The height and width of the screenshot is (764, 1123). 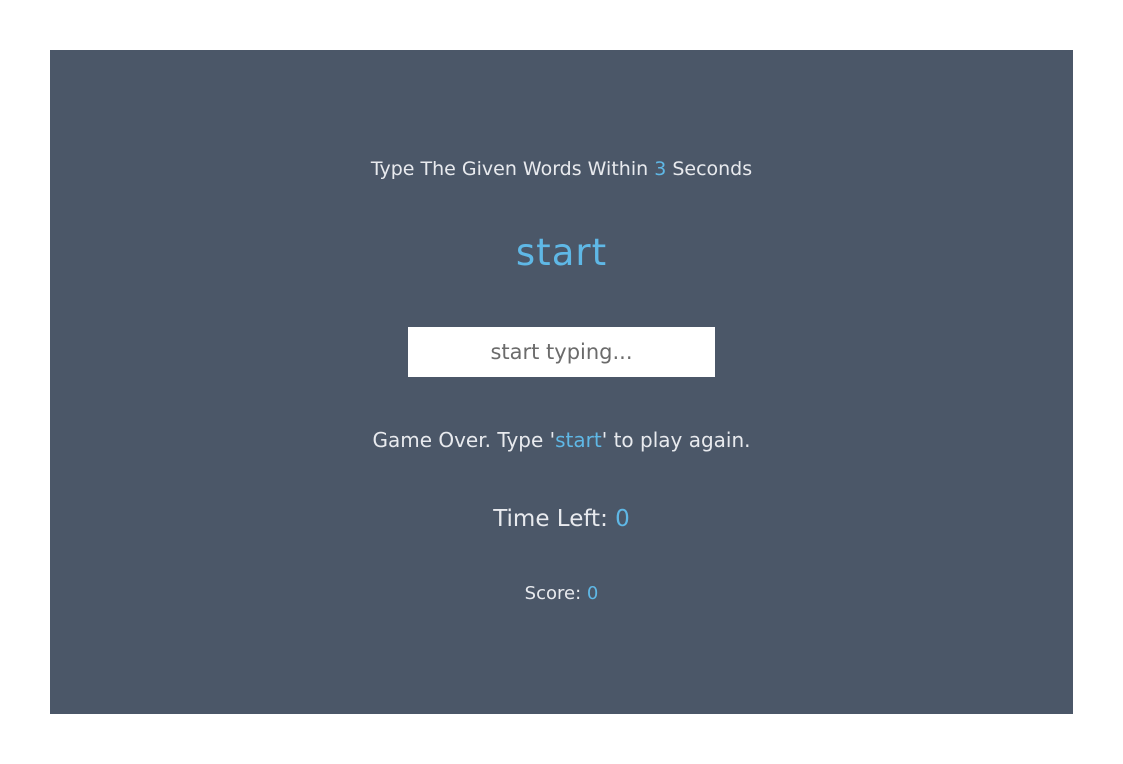 I want to click on instruction-suffix: Seconds, so click(x=709, y=169).